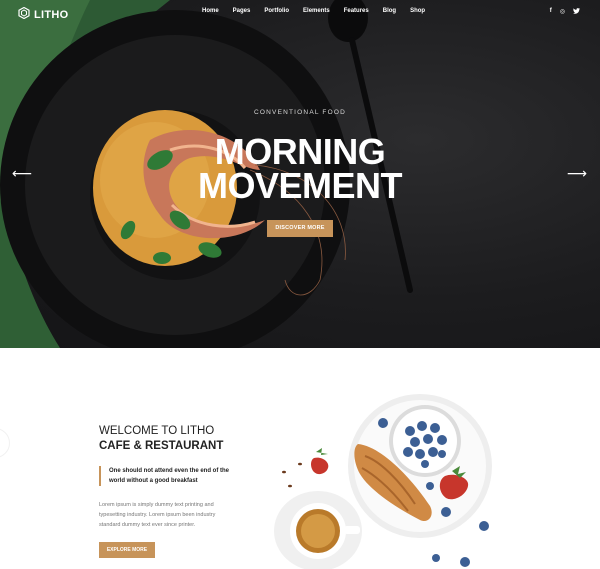 Image resolution: width=600 pixels, height=569 pixels. I want to click on nav-item-shop: Shop, so click(417, 11).